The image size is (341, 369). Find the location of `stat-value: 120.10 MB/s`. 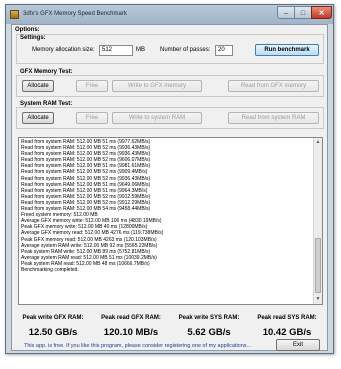

stat-value: 120.10 MB/s is located at coordinates (131, 332).